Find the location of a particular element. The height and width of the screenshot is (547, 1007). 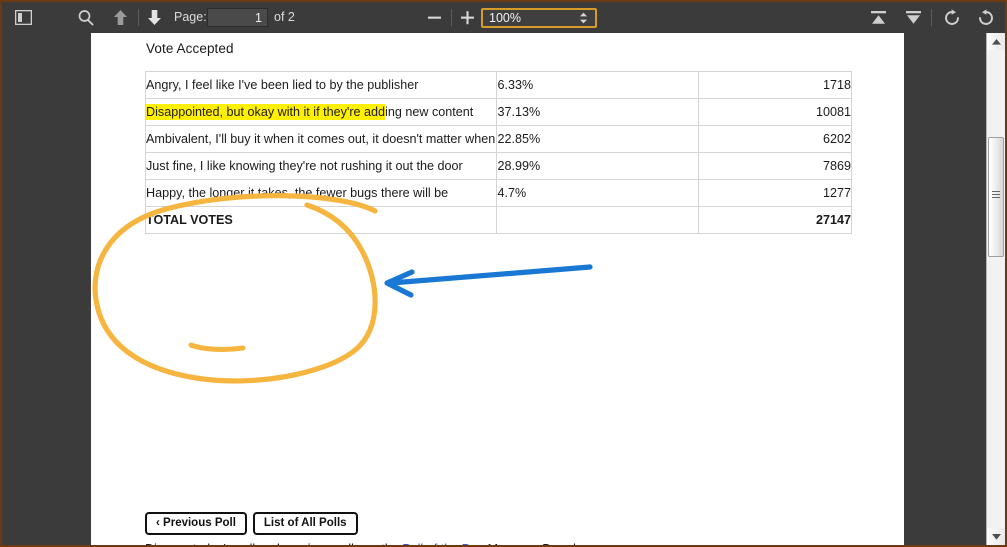

scroll-up-arrow-icon is located at coordinates (996, 41).